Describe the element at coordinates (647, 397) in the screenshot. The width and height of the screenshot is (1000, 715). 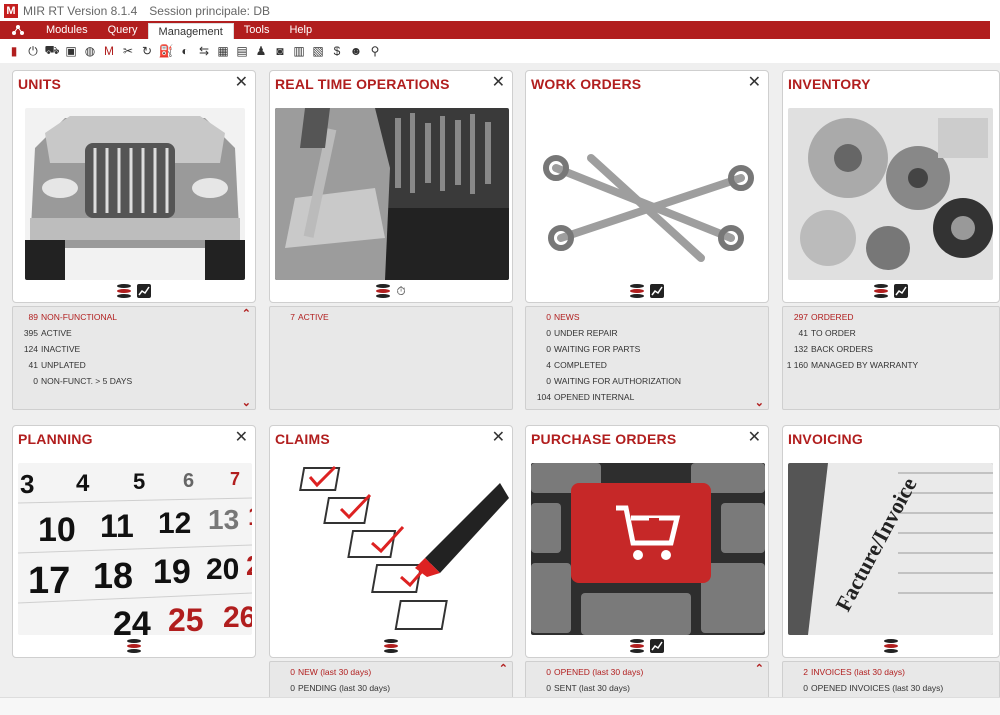
I see `stat-row: 104 OPENED INTERNAL` at that location.